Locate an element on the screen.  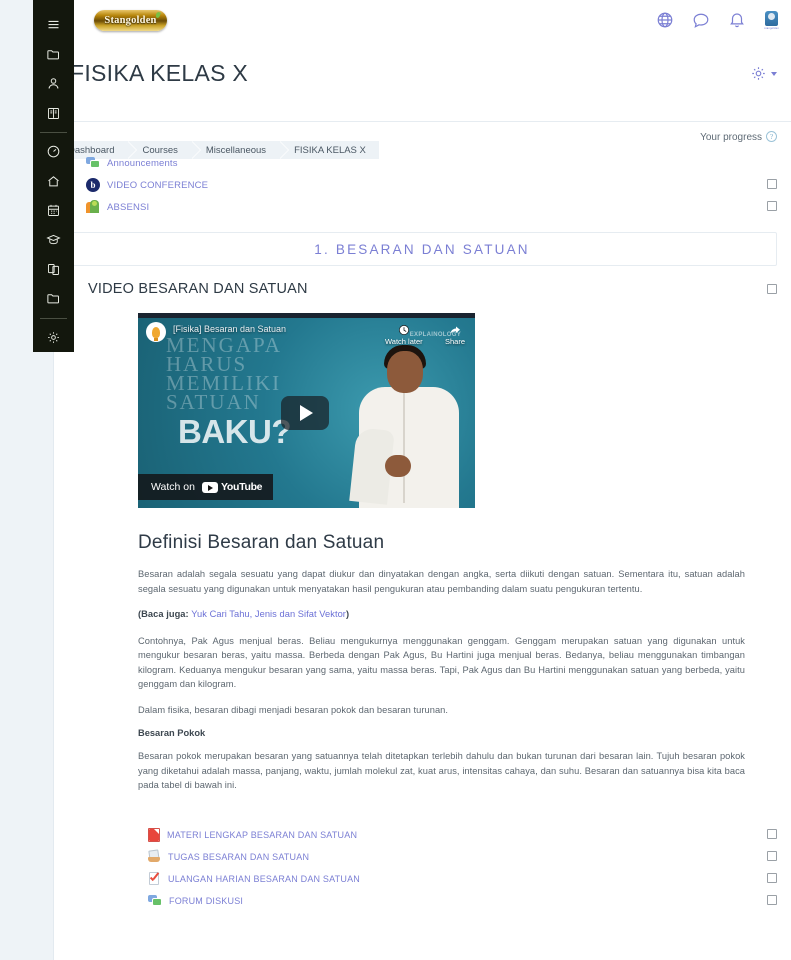
help-icon: ? is located at coordinates (771, 136).